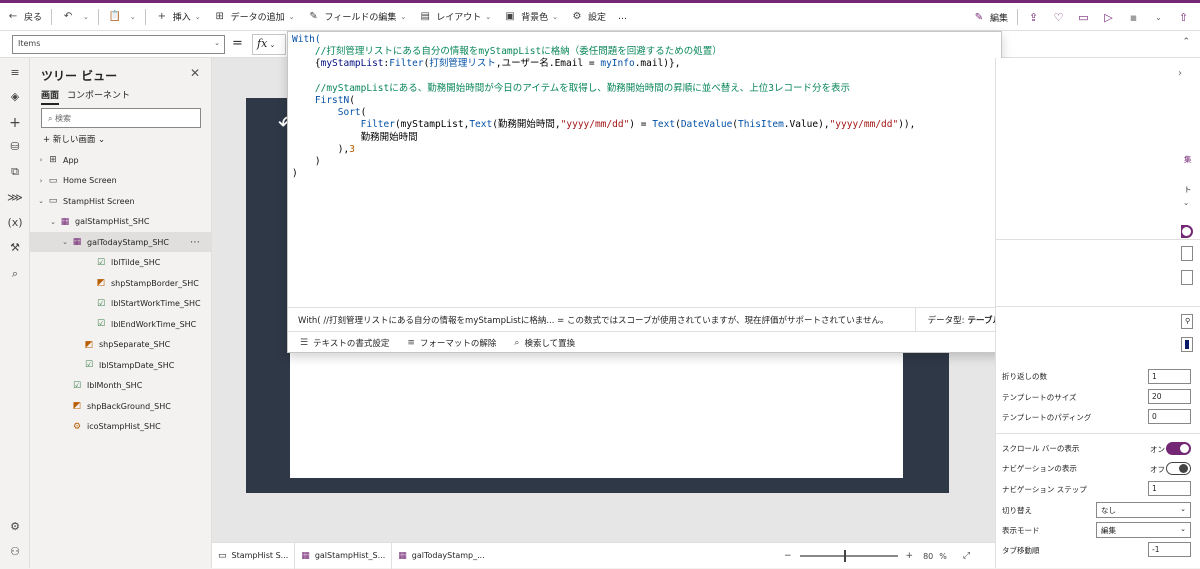 The image size is (1200, 569). Describe the element at coordinates (121, 118) in the screenshot. I see `tree-search-input: ⌕ 検索` at that location.